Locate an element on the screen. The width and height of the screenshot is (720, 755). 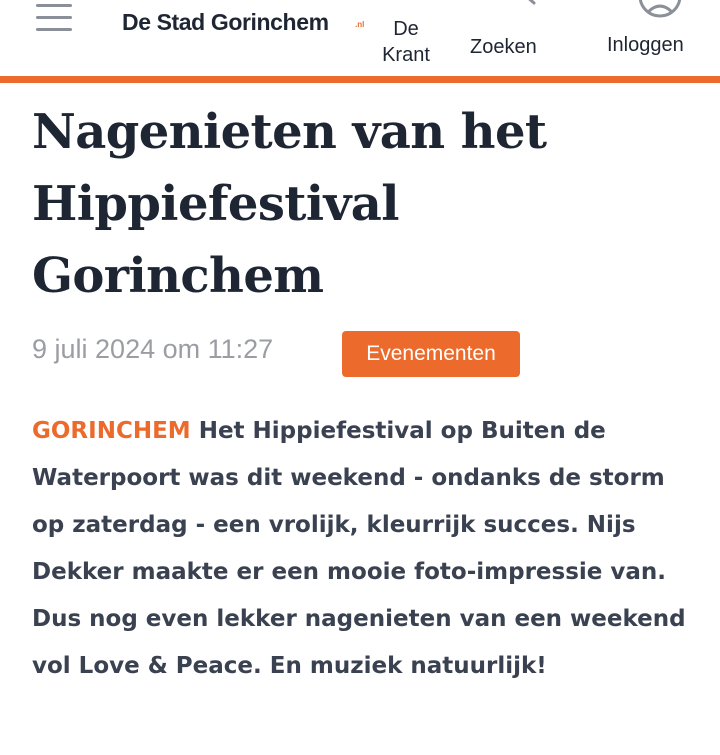
site-logo: De Stad Gorinchem .nl is located at coordinates (247, 22).